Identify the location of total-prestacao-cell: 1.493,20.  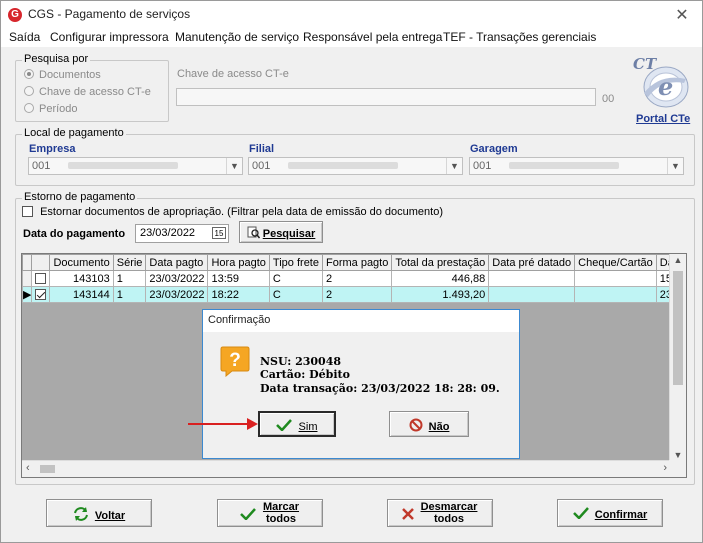
(440, 294).